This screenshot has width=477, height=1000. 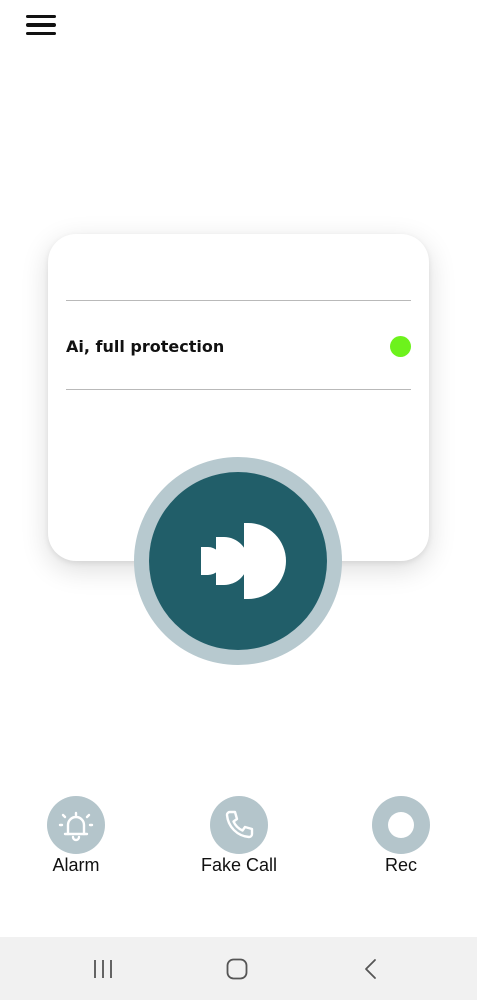 I want to click on protection-mode-label: Ai, full protection, so click(x=145, y=346).